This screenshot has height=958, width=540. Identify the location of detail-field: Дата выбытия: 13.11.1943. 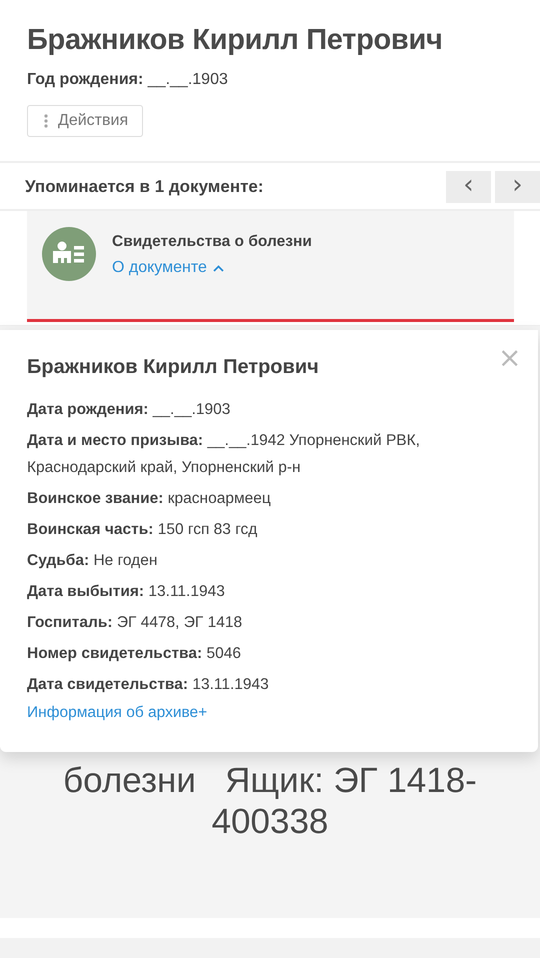
(269, 591).